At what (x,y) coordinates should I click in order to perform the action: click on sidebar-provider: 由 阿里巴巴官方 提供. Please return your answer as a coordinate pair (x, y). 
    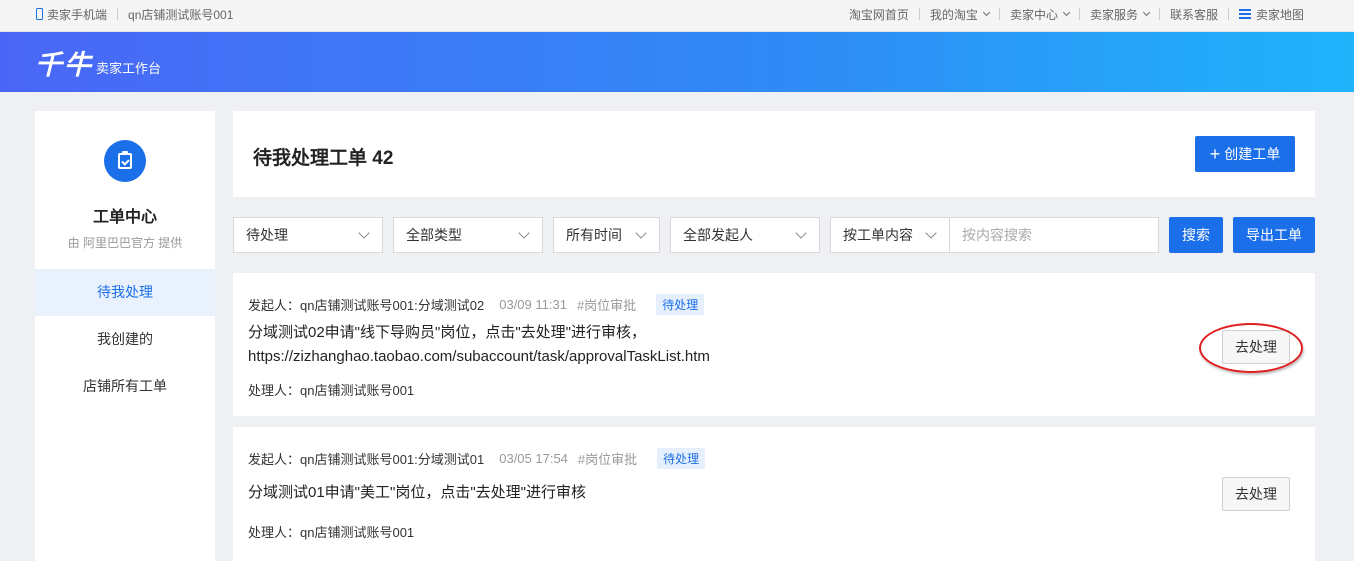
    Looking at the image, I should click on (125, 243).